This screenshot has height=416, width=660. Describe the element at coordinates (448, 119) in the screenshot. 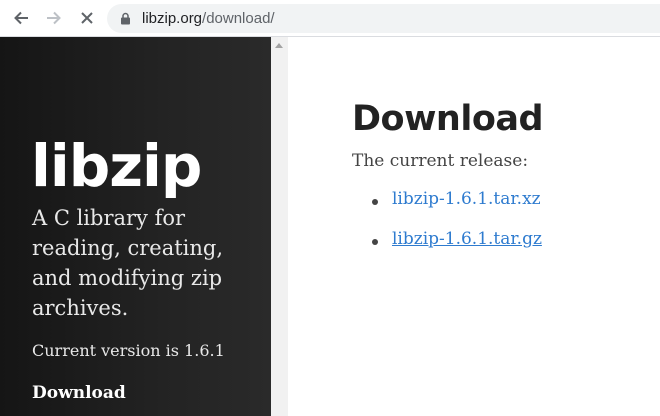

I see `page-title: Download` at that location.